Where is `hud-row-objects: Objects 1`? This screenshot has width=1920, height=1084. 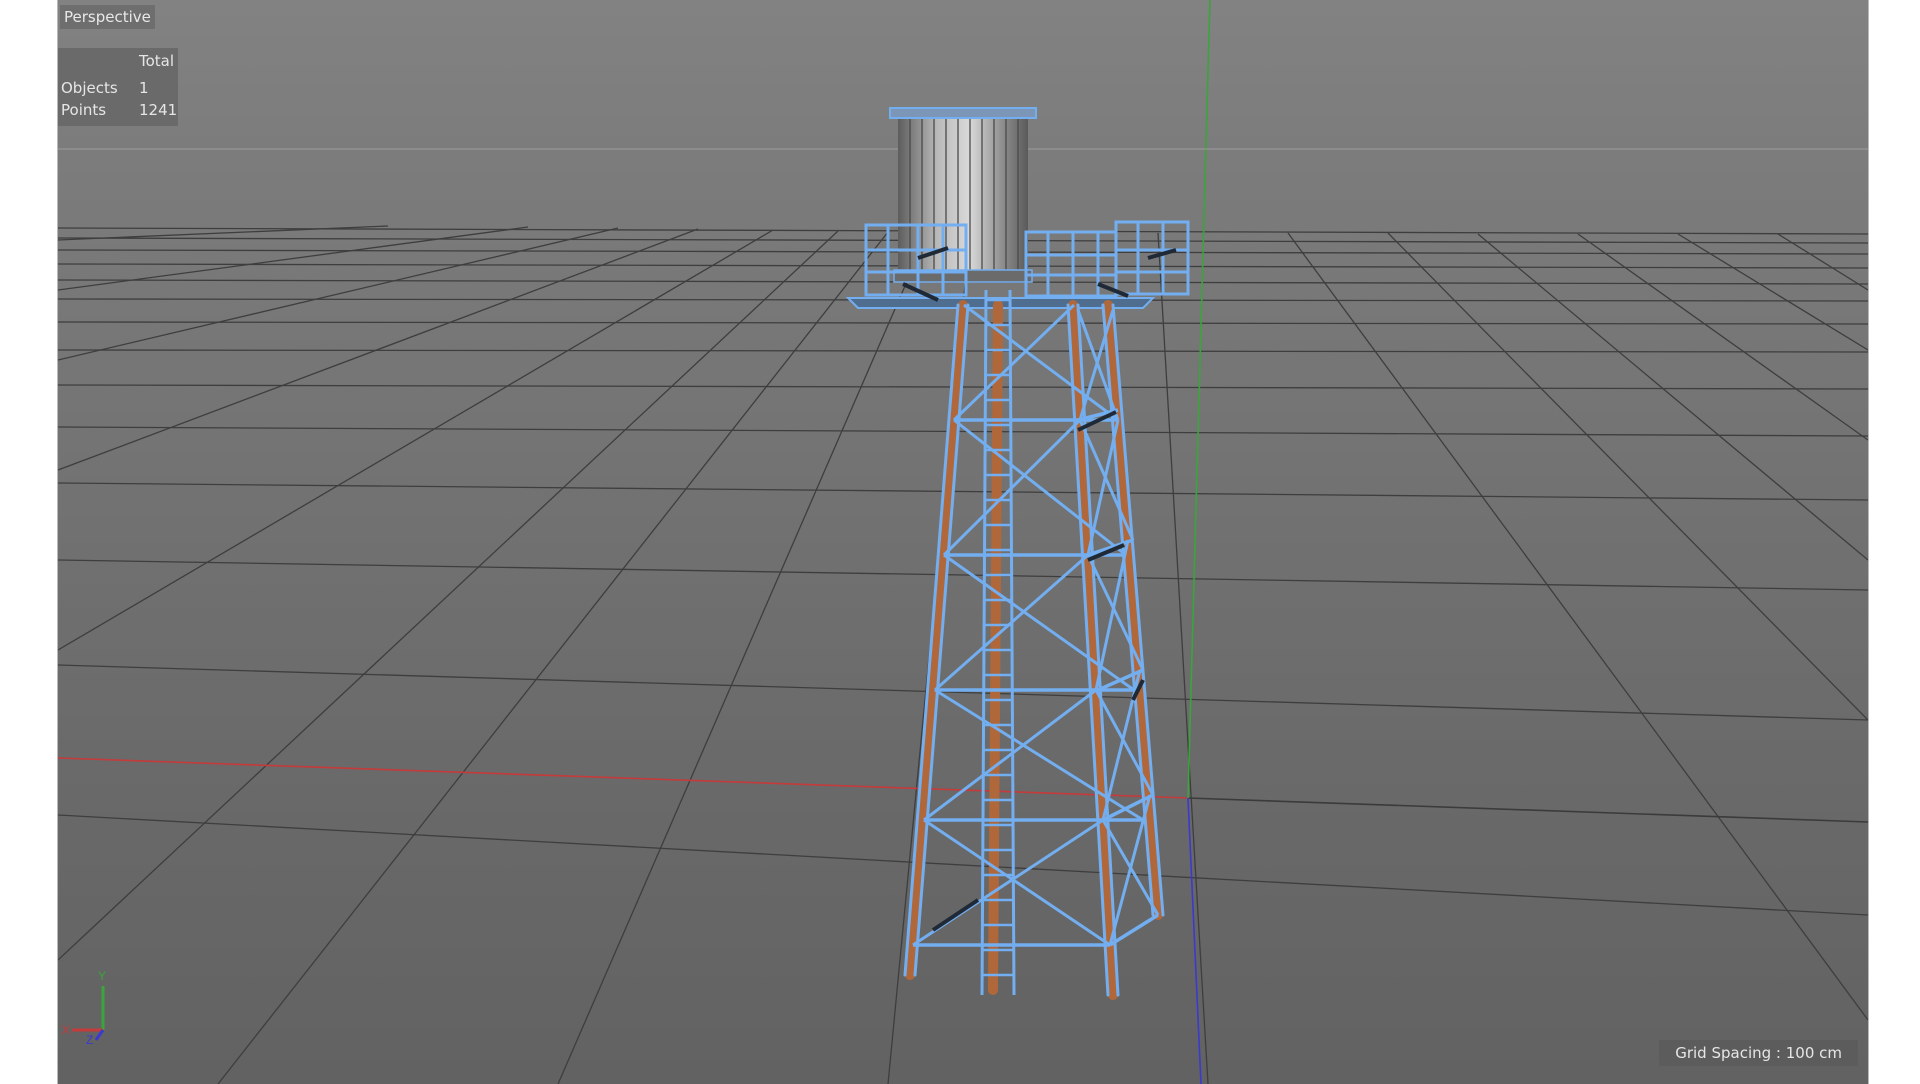 hud-row-objects: Objects 1 is located at coordinates (117, 88).